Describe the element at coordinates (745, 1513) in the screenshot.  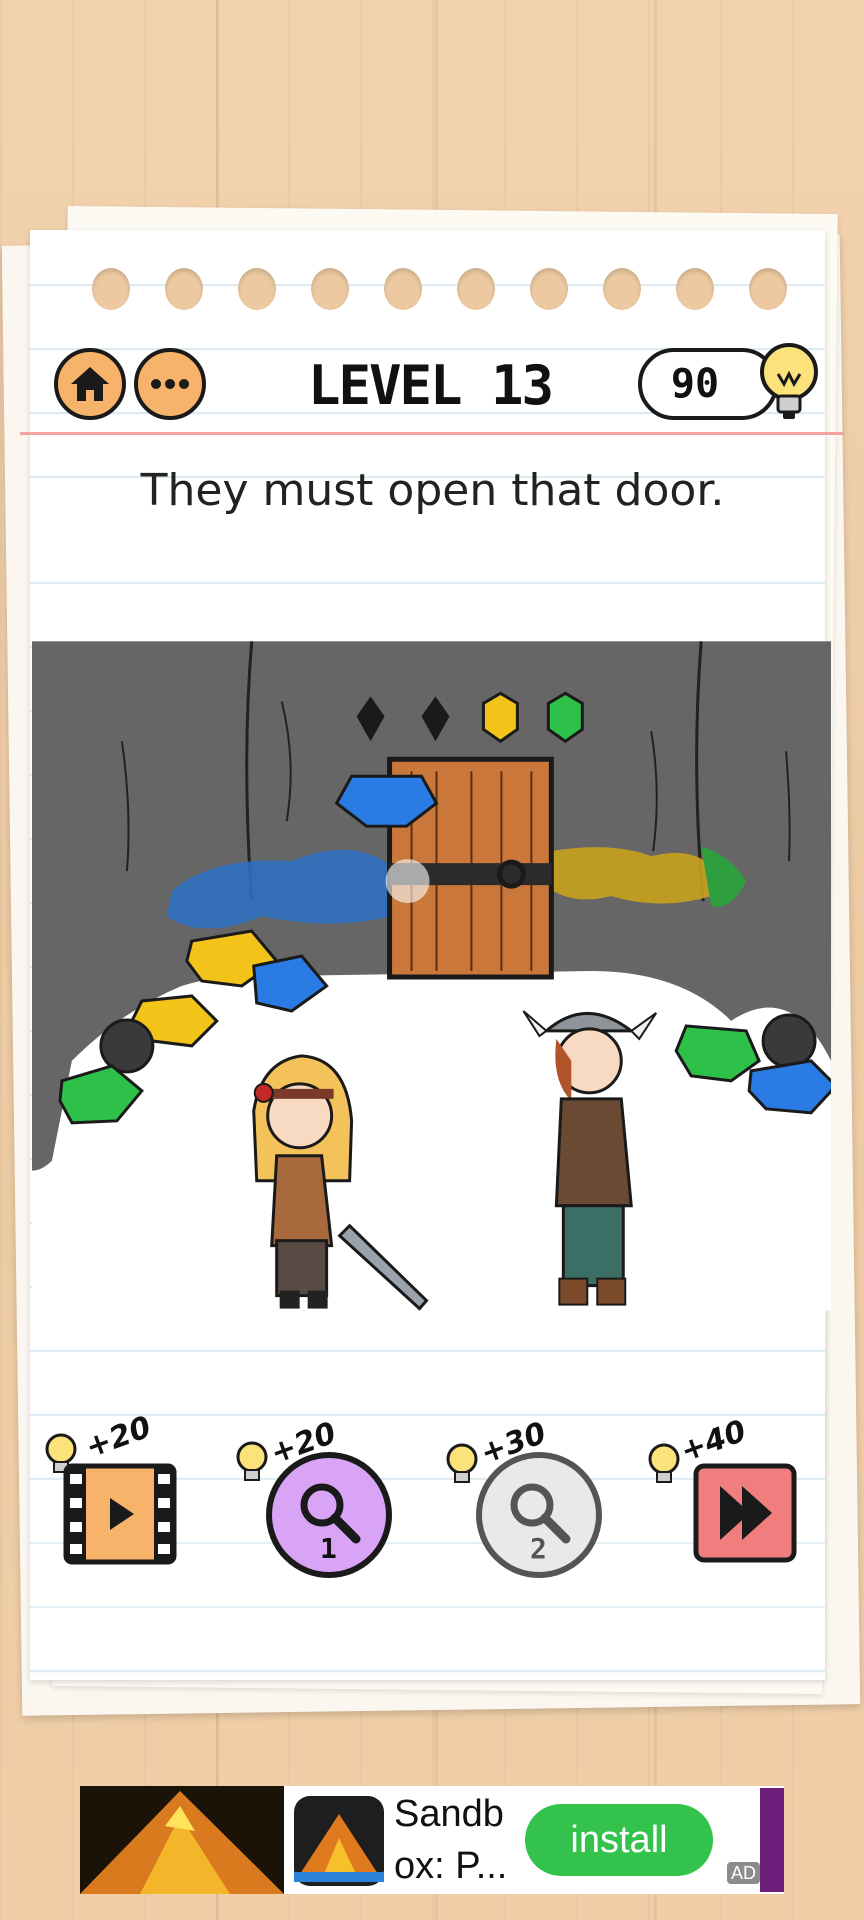
I see `skip-icon` at that location.